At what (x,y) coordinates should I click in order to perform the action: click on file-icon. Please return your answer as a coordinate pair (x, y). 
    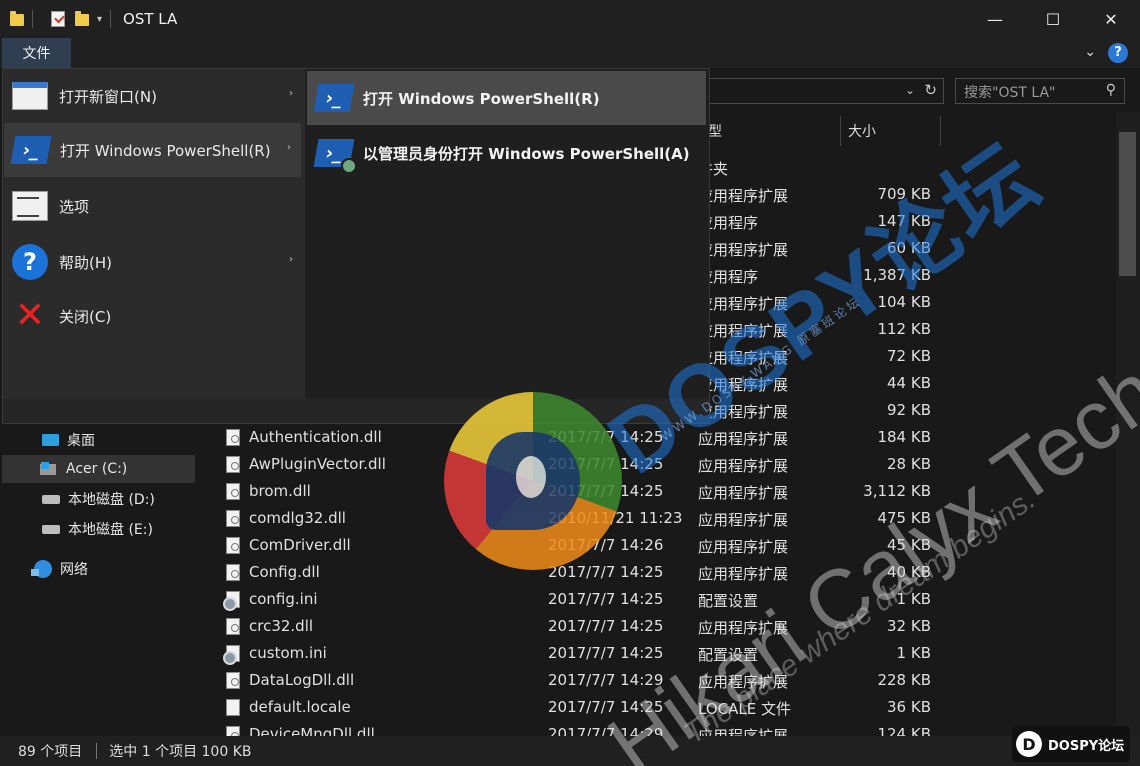
    Looking at the image, I should click on (233, 707).